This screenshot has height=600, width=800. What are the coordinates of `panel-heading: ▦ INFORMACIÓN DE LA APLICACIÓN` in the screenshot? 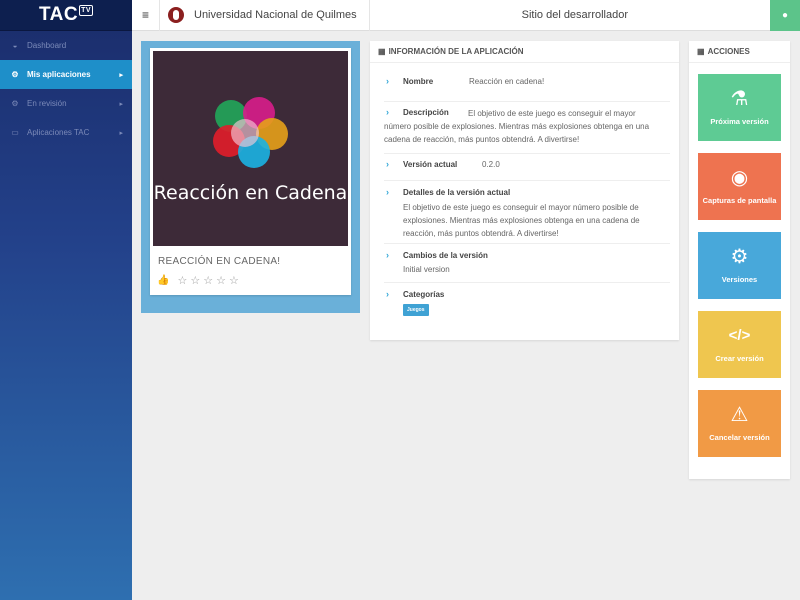 It's located at (524, 52).